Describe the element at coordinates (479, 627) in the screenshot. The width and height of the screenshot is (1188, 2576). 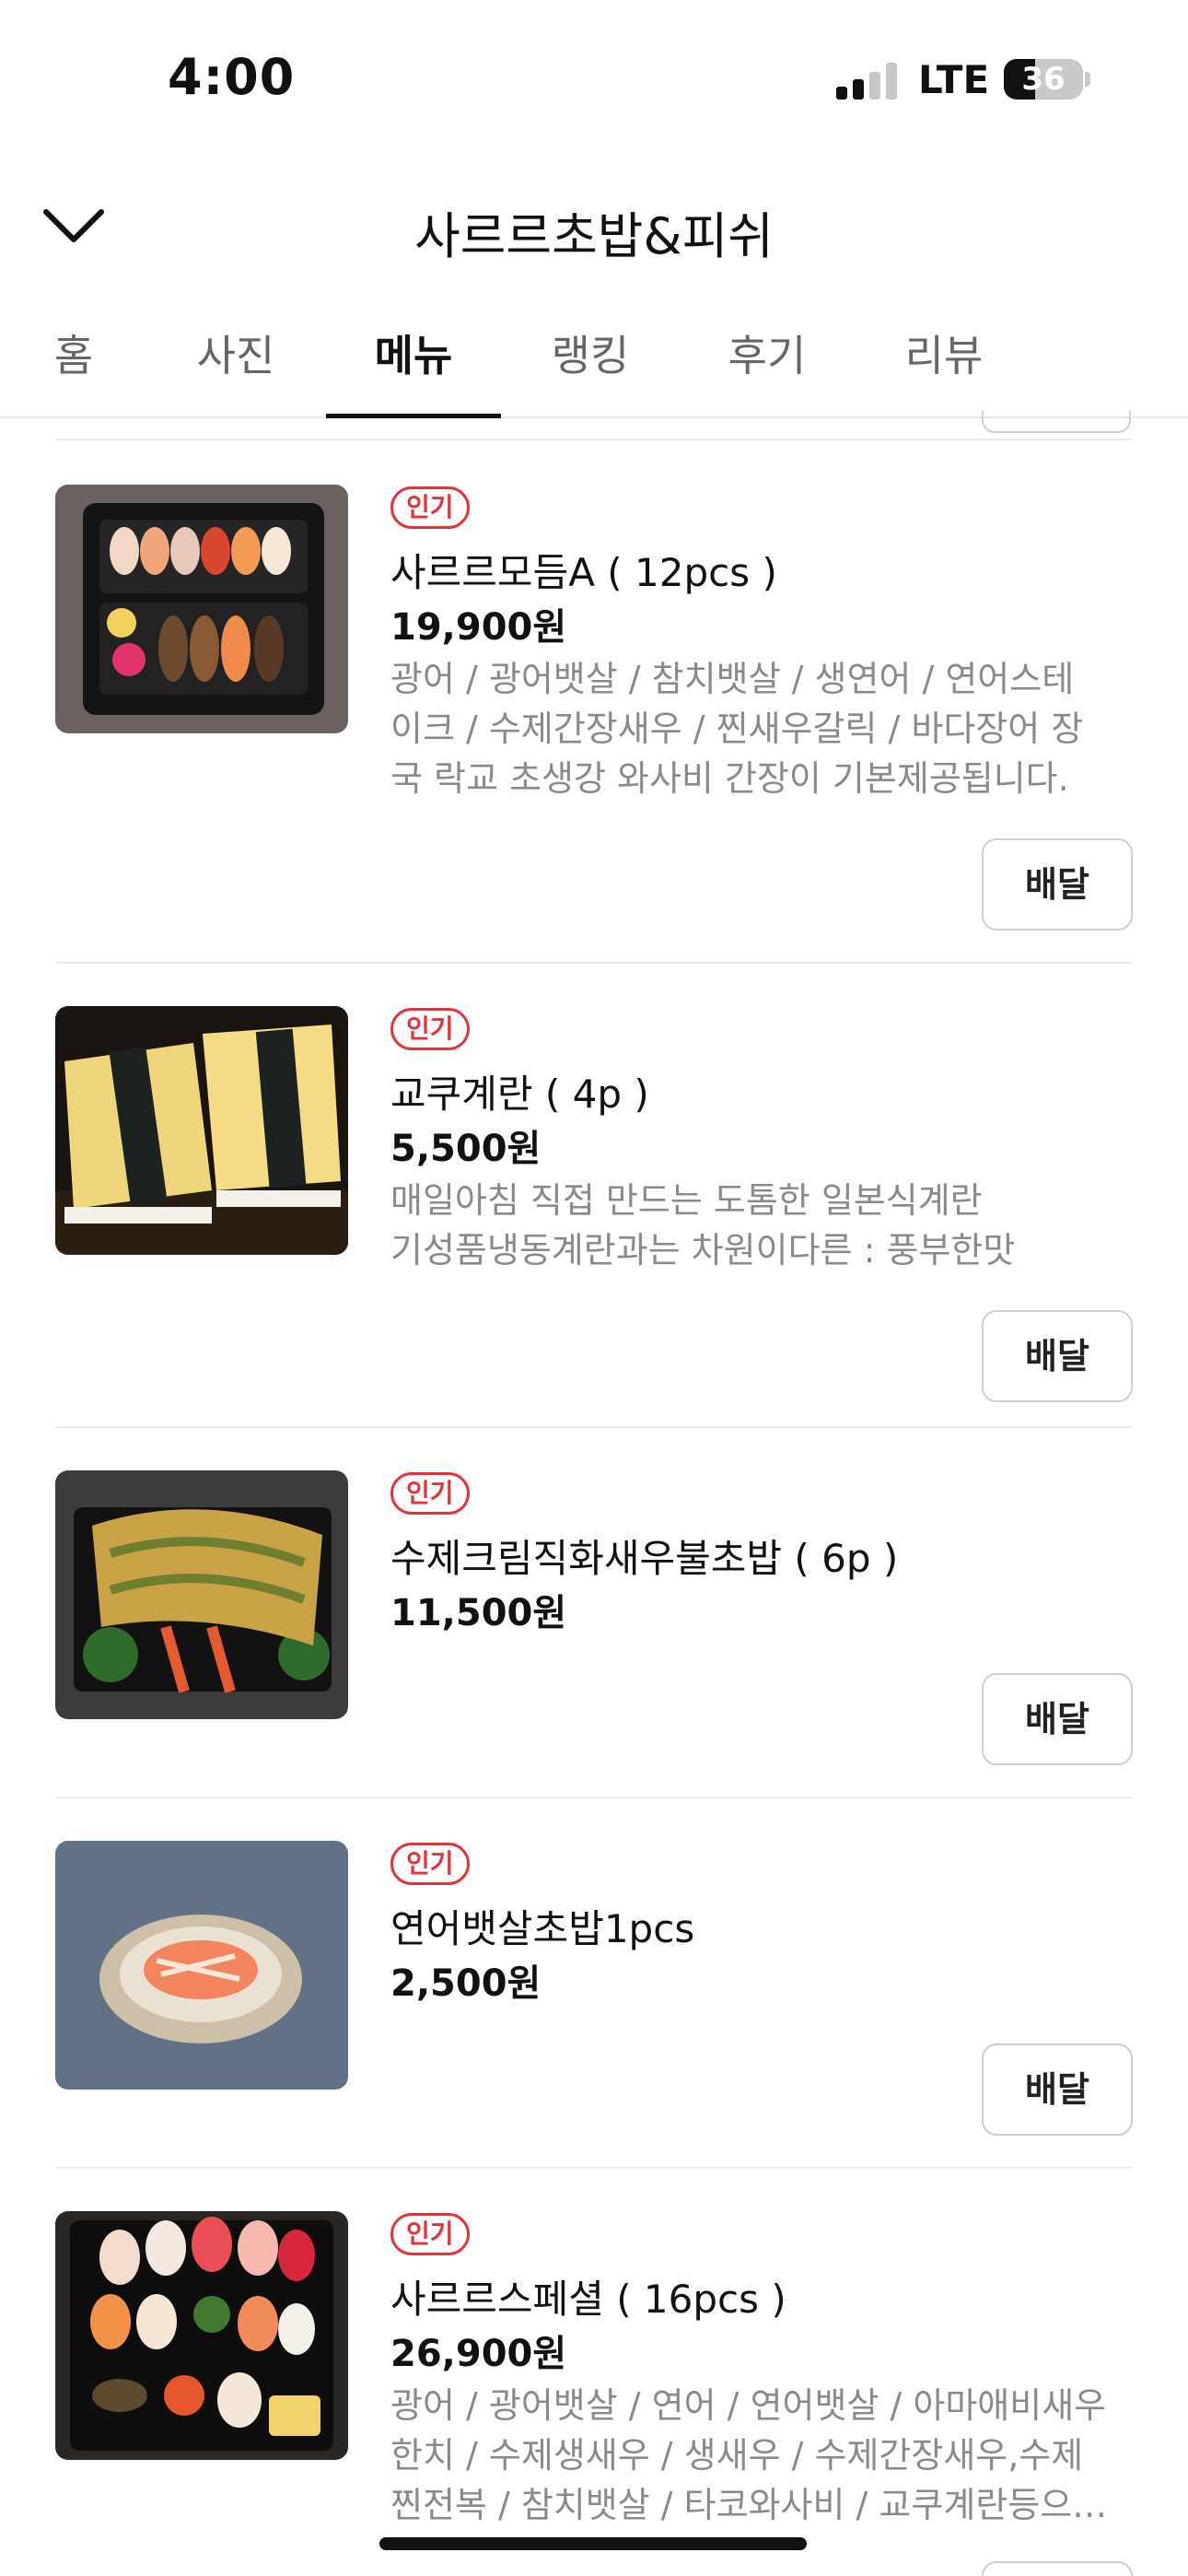
I see `menu-item-price: 19,900원` at that location.